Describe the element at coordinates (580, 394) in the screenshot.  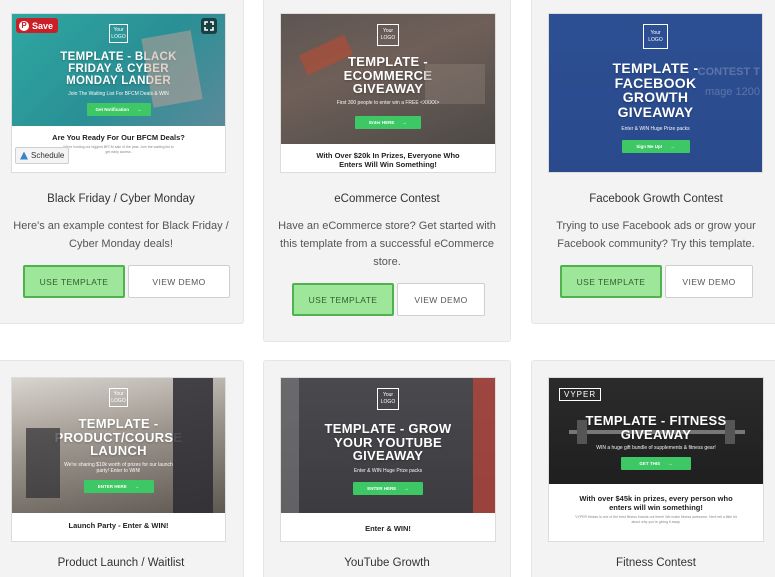
I see `brand-logo: VYPER` at that location.